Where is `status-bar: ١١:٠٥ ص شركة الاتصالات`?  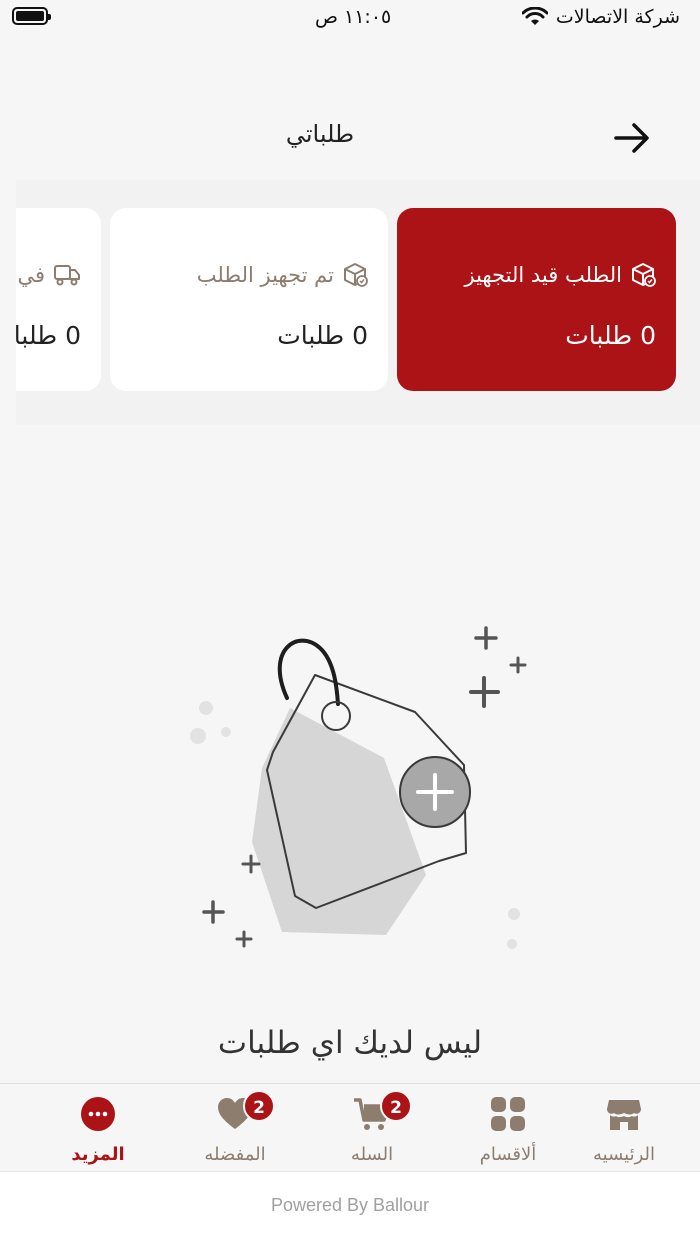 status-bar: ١١:٠٥ ص شركة الاتصالات is located at coordinates (350, 20).